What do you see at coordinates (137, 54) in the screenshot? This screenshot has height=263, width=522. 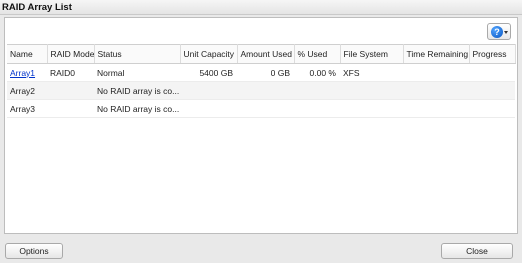 I see `column-header-status: Status` at bounding box center [137, 54].